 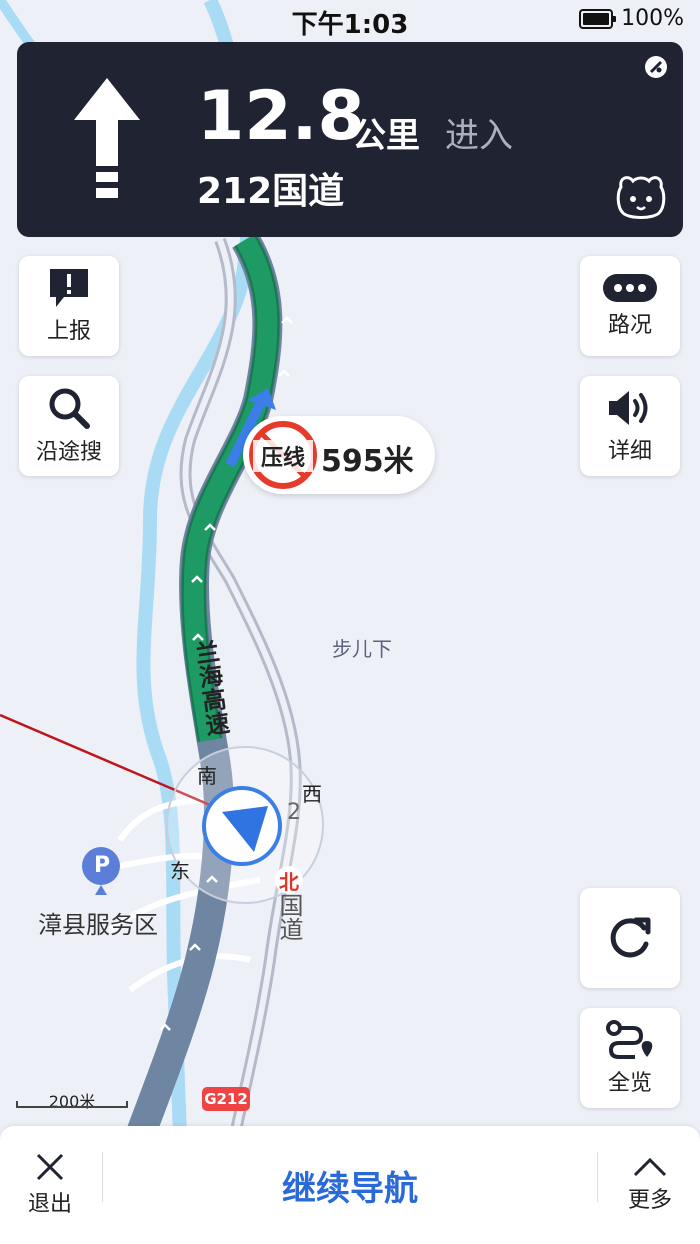 I want to click on scale-label: 200米, so click(x=72, y=1101).